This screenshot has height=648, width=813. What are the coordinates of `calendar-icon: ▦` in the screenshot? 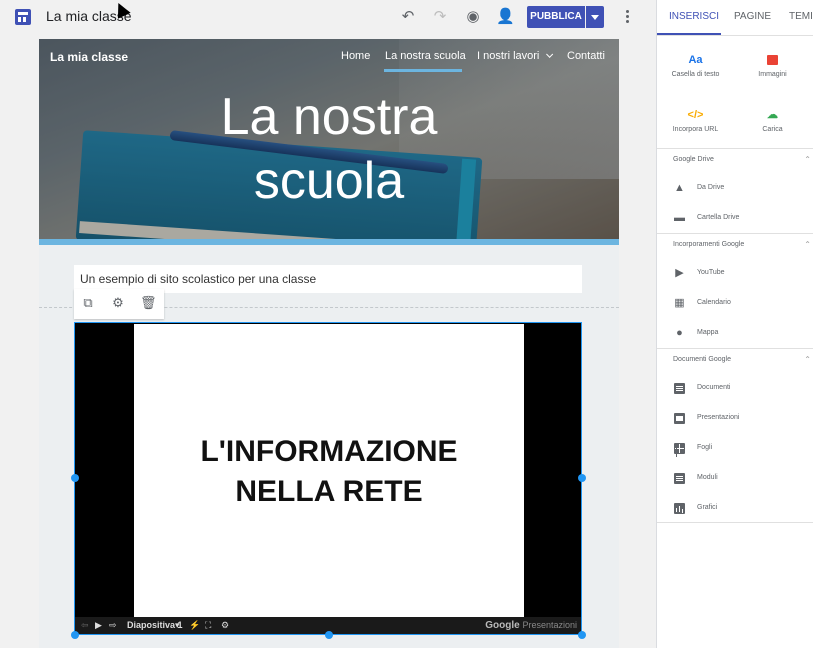 It's located at (679, 303).